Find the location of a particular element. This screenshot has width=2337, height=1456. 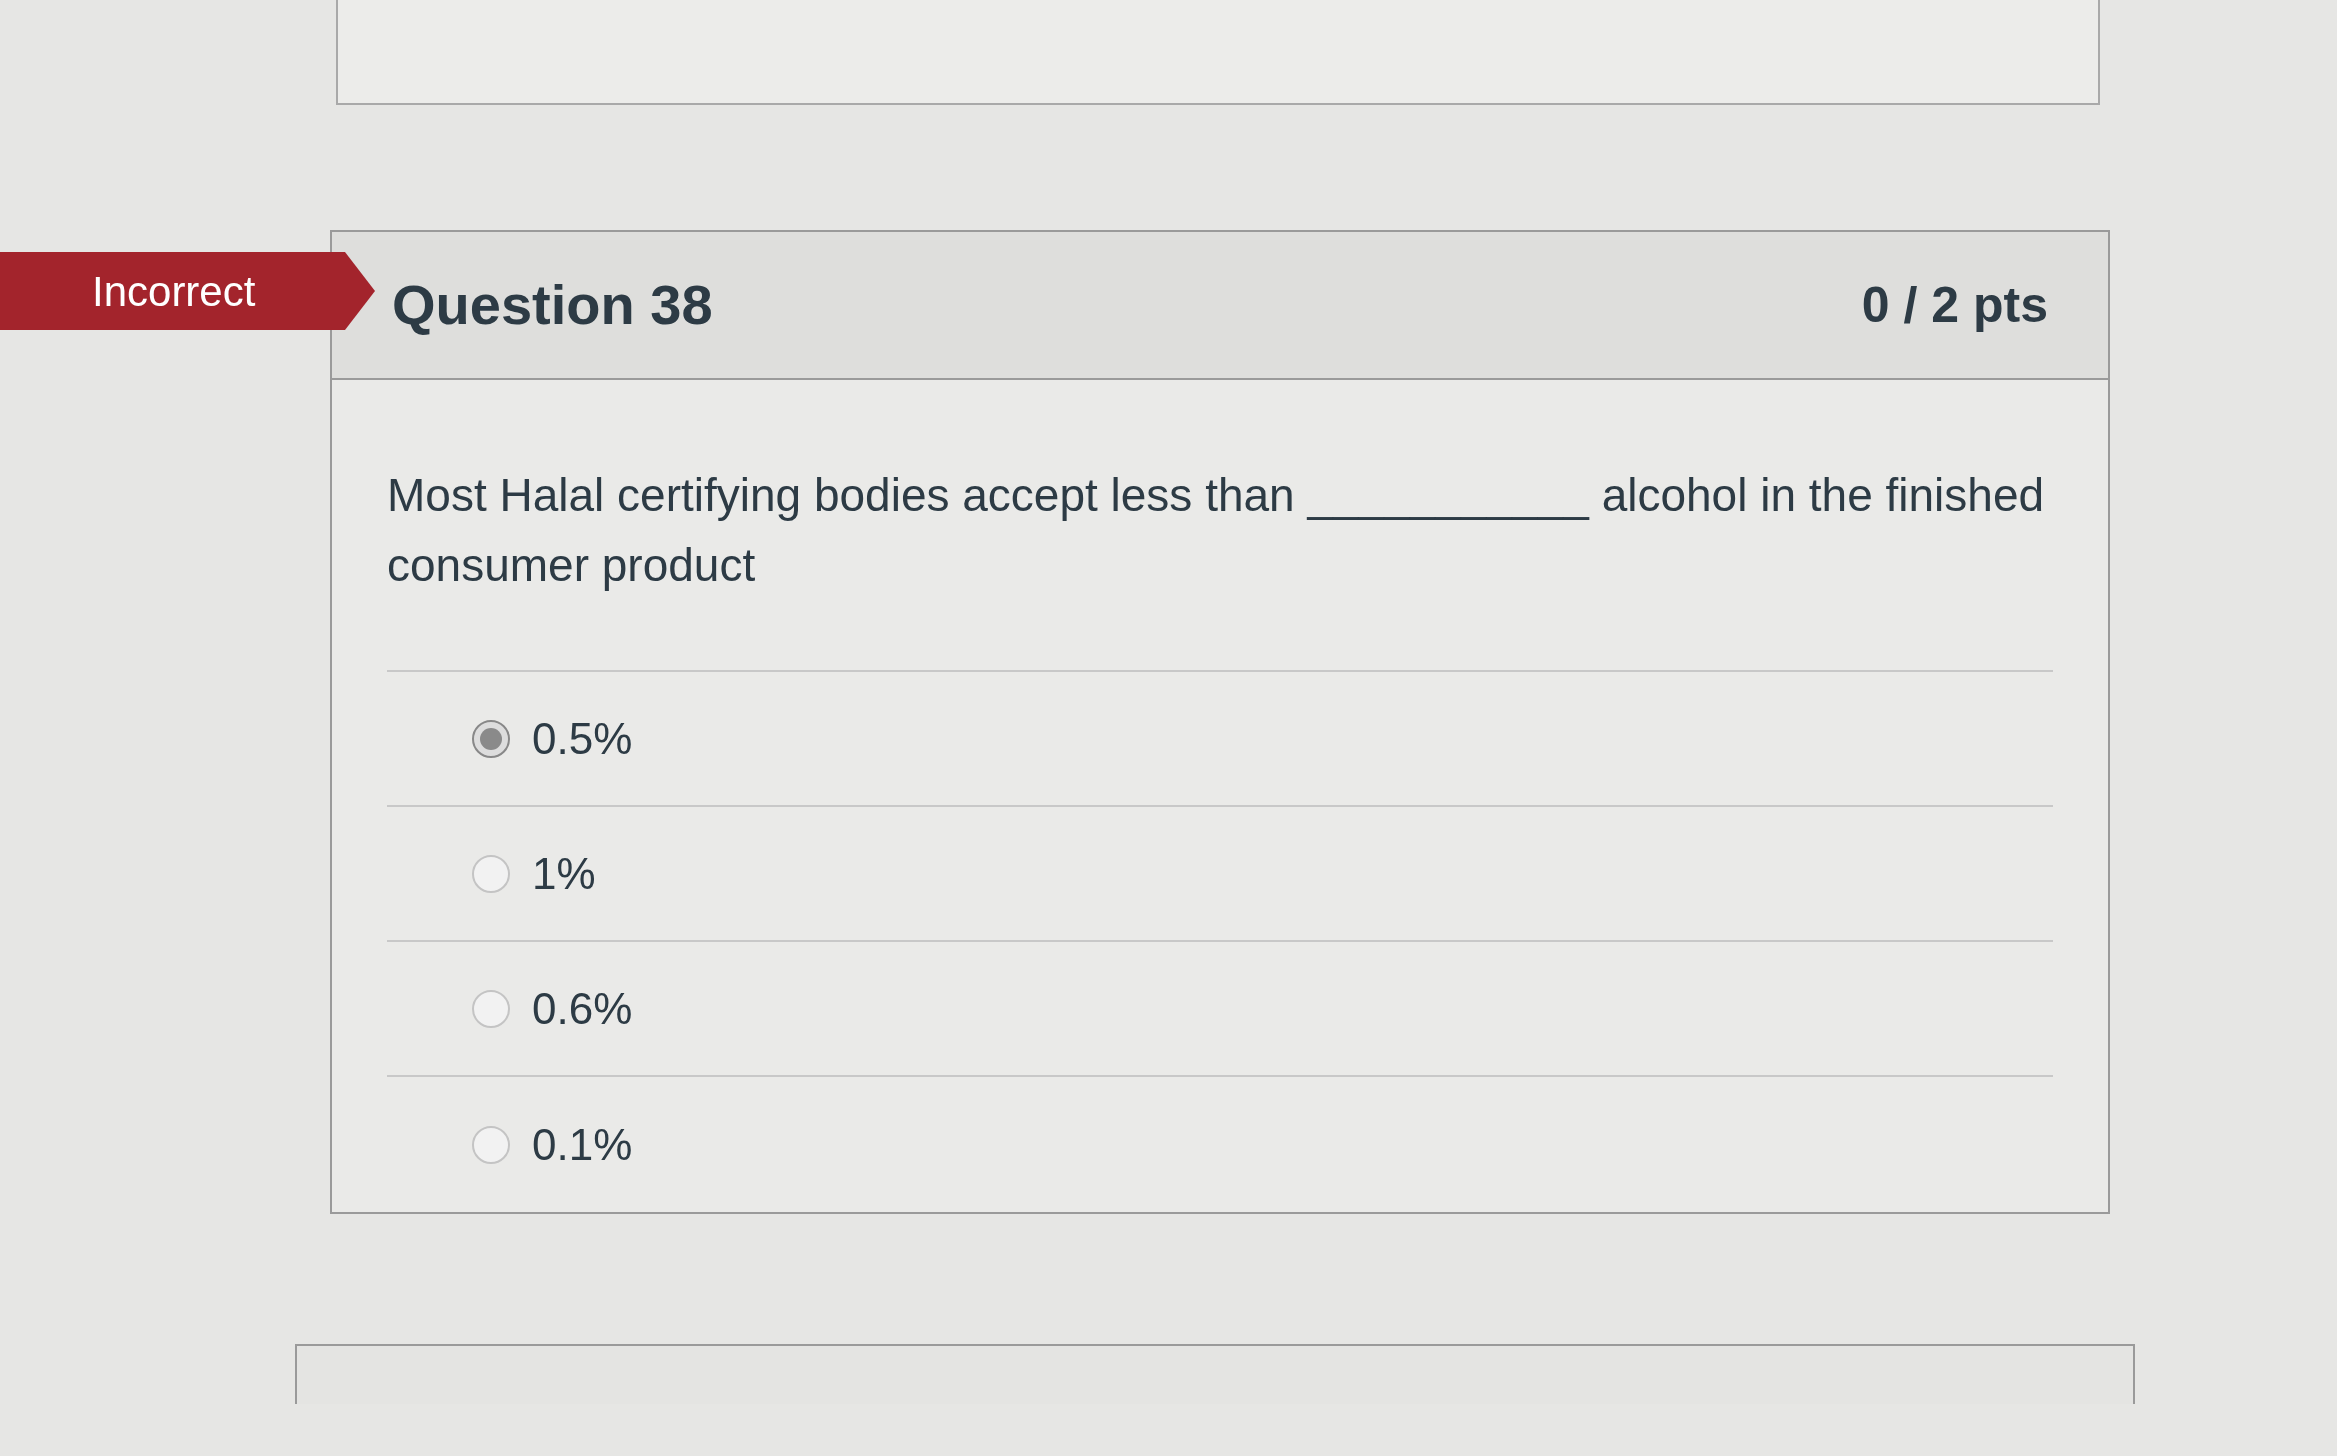

answer-label: 1% is located at coordinates (564, 873).